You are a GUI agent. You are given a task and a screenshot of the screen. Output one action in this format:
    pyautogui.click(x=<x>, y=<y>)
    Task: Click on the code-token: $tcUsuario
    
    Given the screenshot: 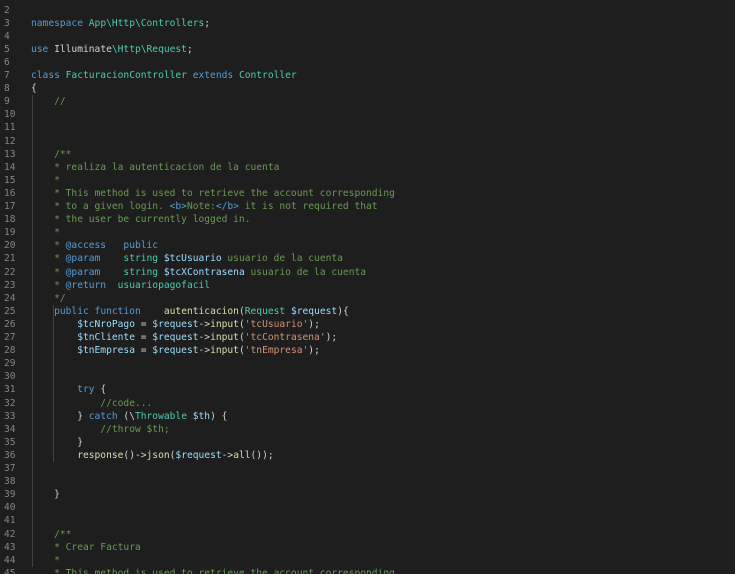 What is the action you would take?
    pyautogui.click(x=192, y=259)
    